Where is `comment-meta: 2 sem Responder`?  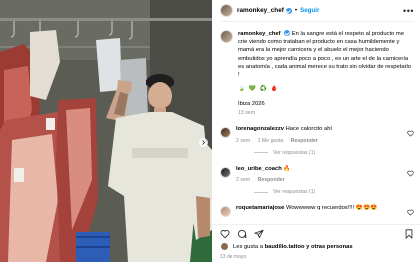
comment-meta: 2 sem Responder is located at coordinates (263, 180).